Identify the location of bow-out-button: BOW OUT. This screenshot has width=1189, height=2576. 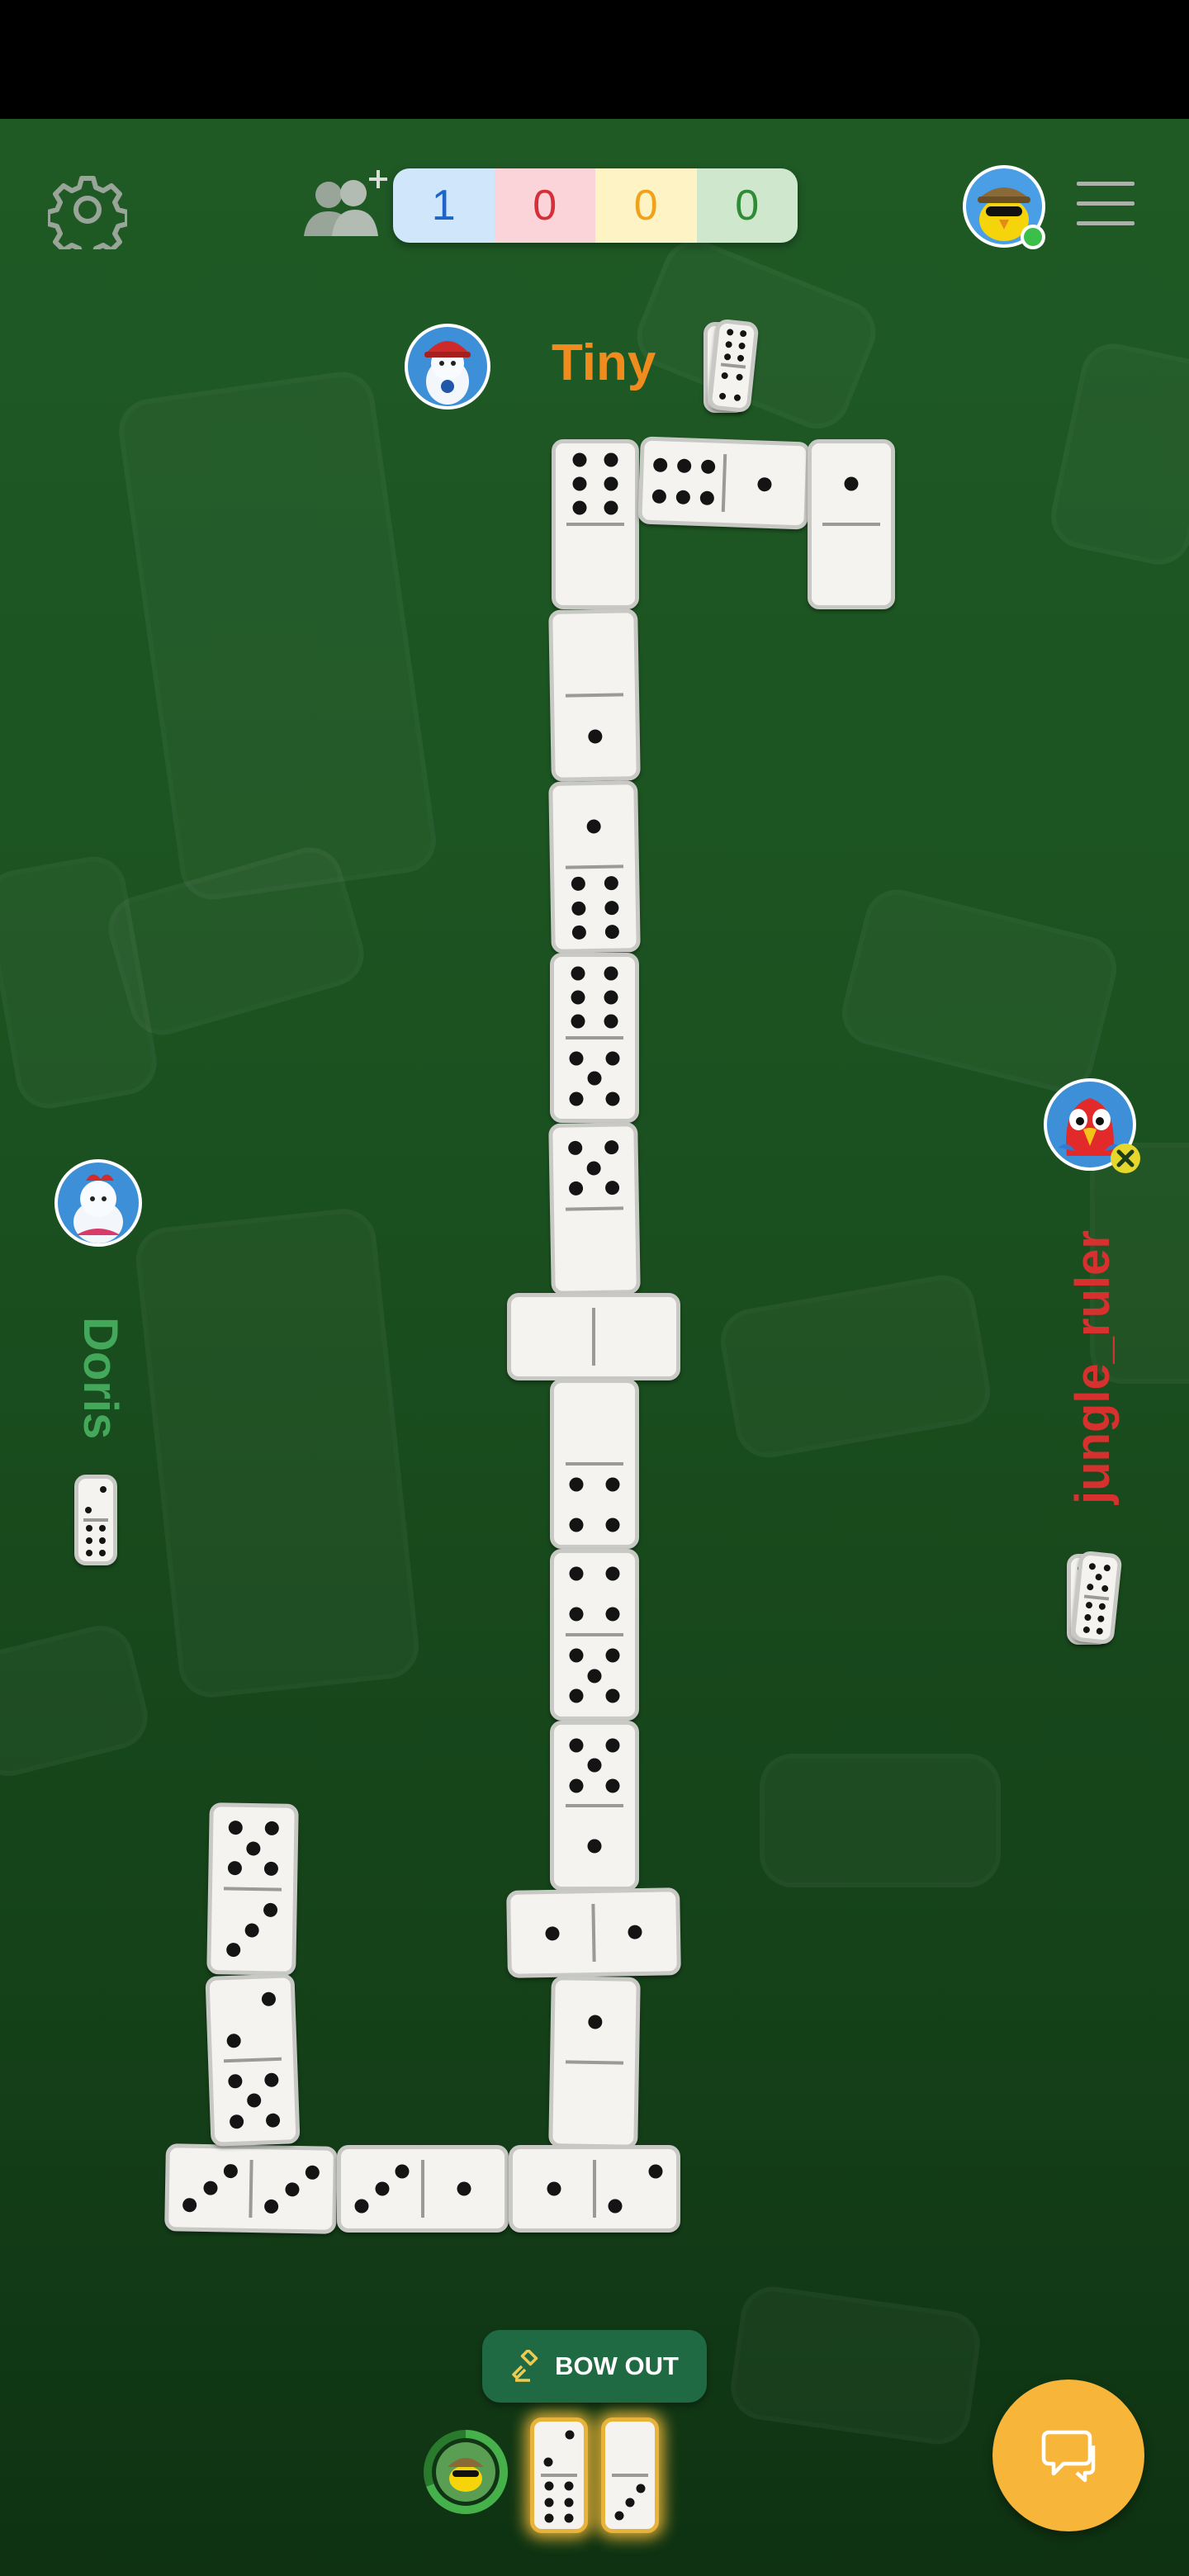
(594, 2366).